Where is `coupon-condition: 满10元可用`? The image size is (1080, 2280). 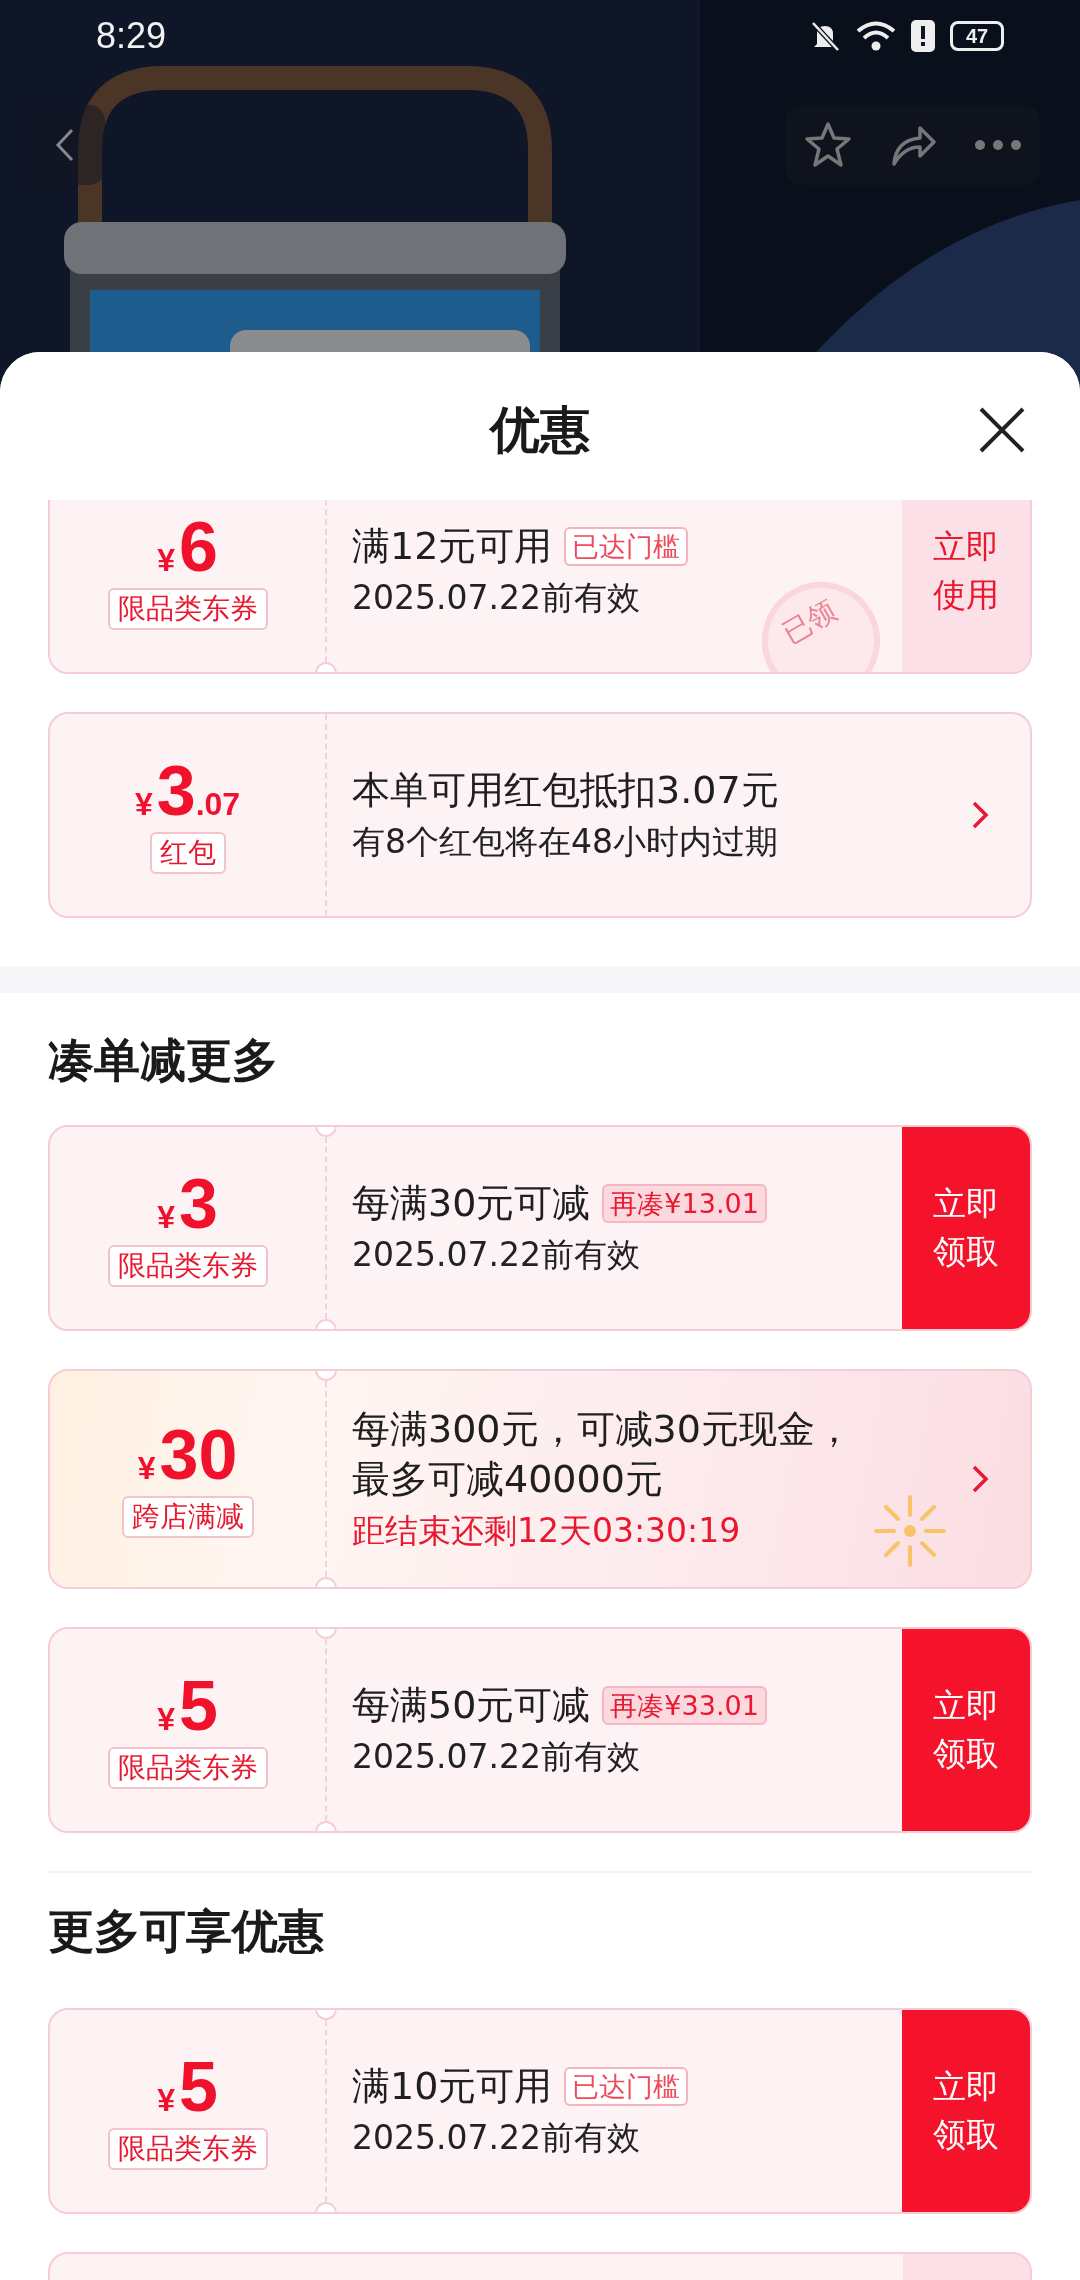
coupon-condition: 满10元可用 is located at coordinates (452, 2086).